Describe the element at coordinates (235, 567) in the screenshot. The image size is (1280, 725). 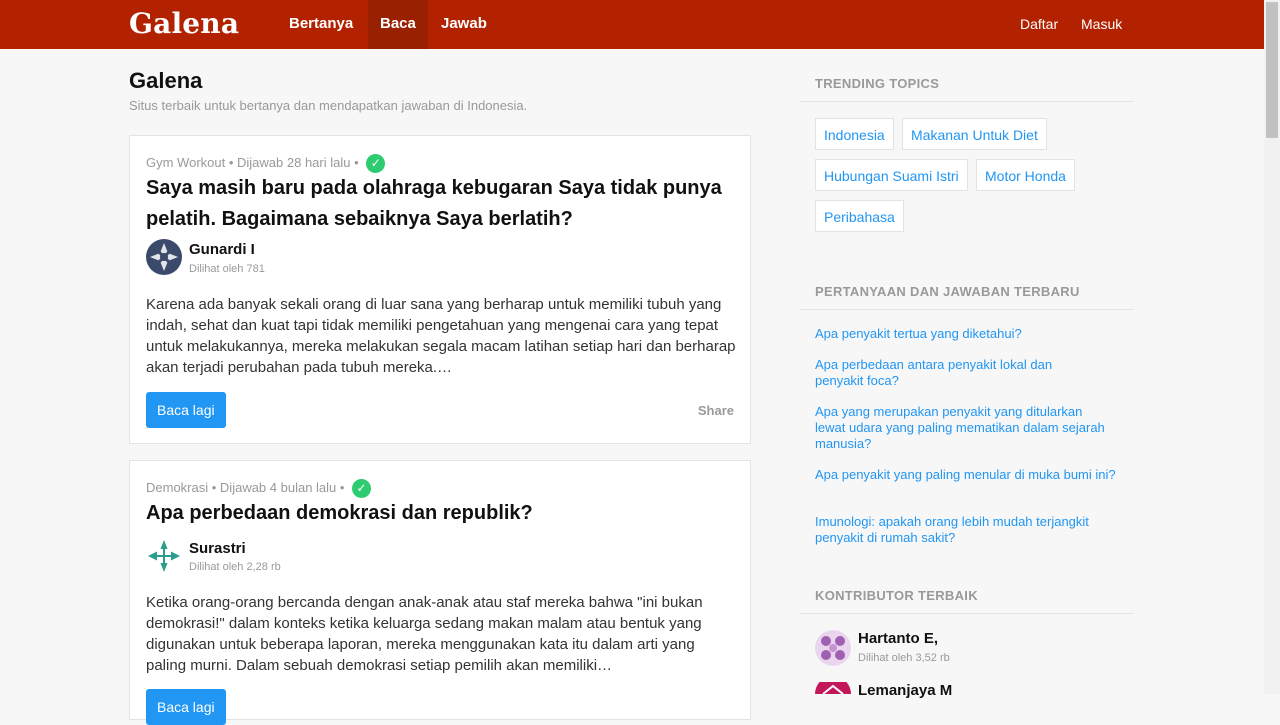
I see `view-count: Dilihat oleh 2,28 rb` at that location.